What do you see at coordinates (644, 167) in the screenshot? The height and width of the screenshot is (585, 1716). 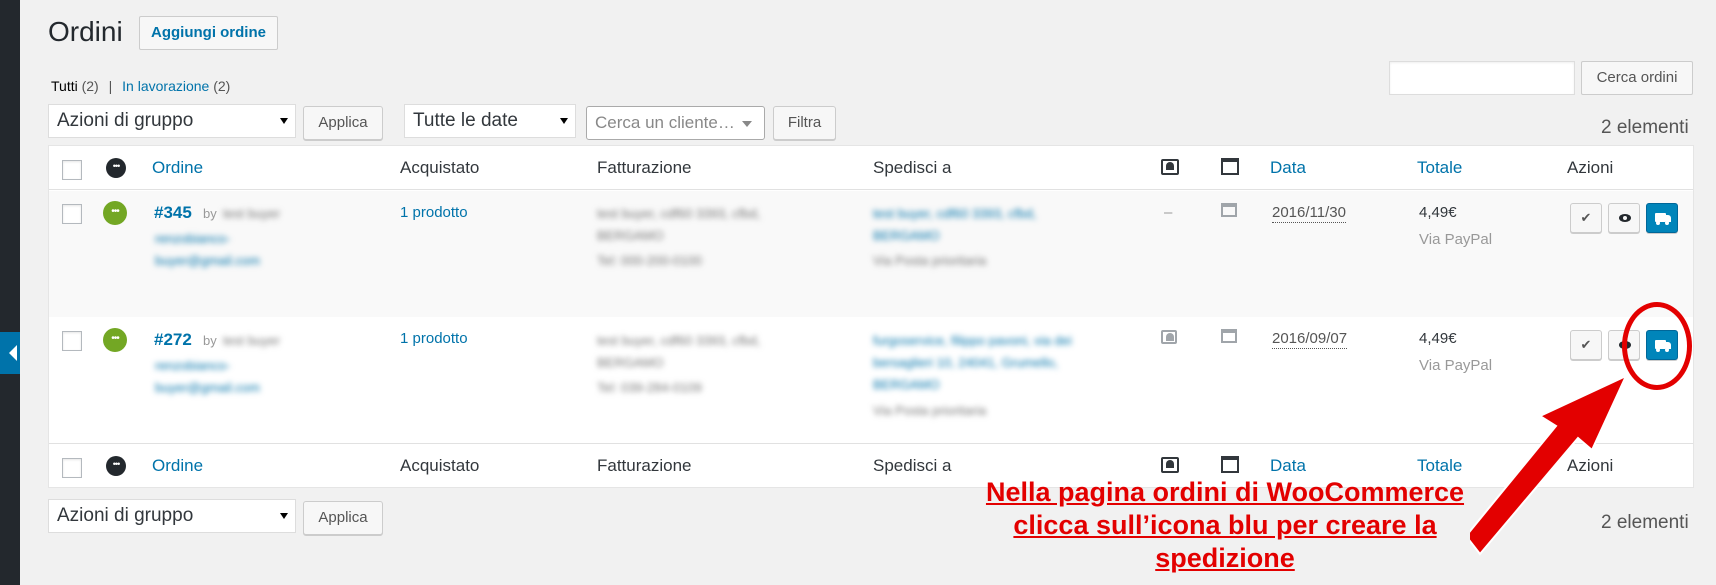 I see `column-billing: Fatturazione` at bounding box center [644, 167].